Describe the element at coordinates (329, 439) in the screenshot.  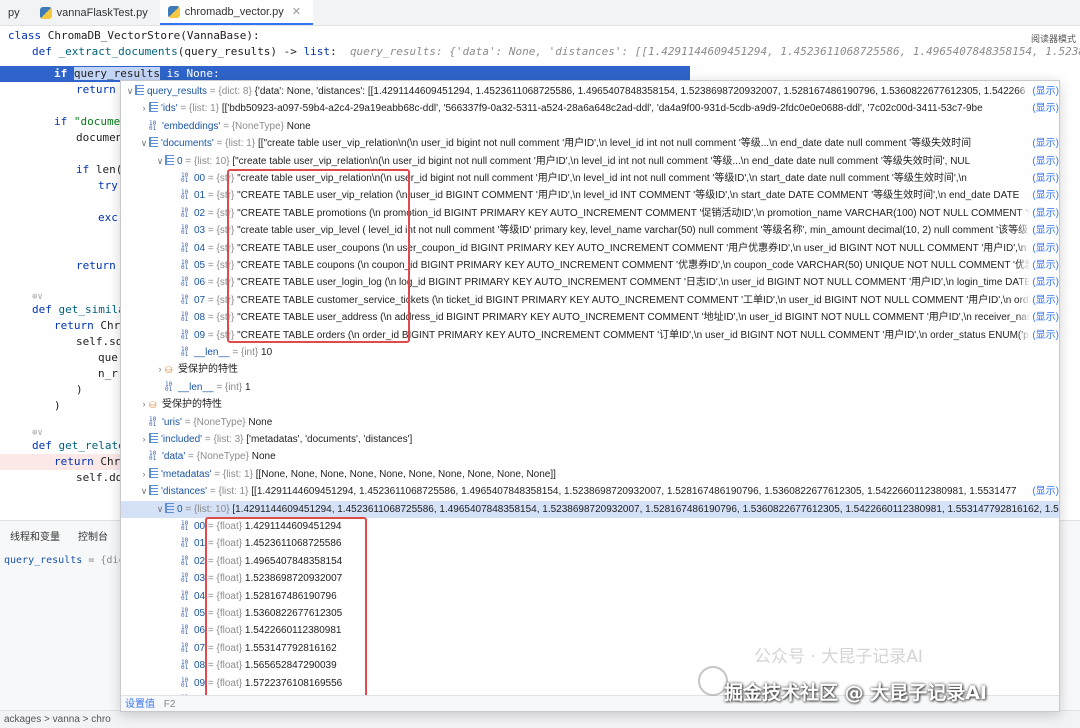
I see `variable-value: ['metadatas', 'documents', 'distances']` at that location.